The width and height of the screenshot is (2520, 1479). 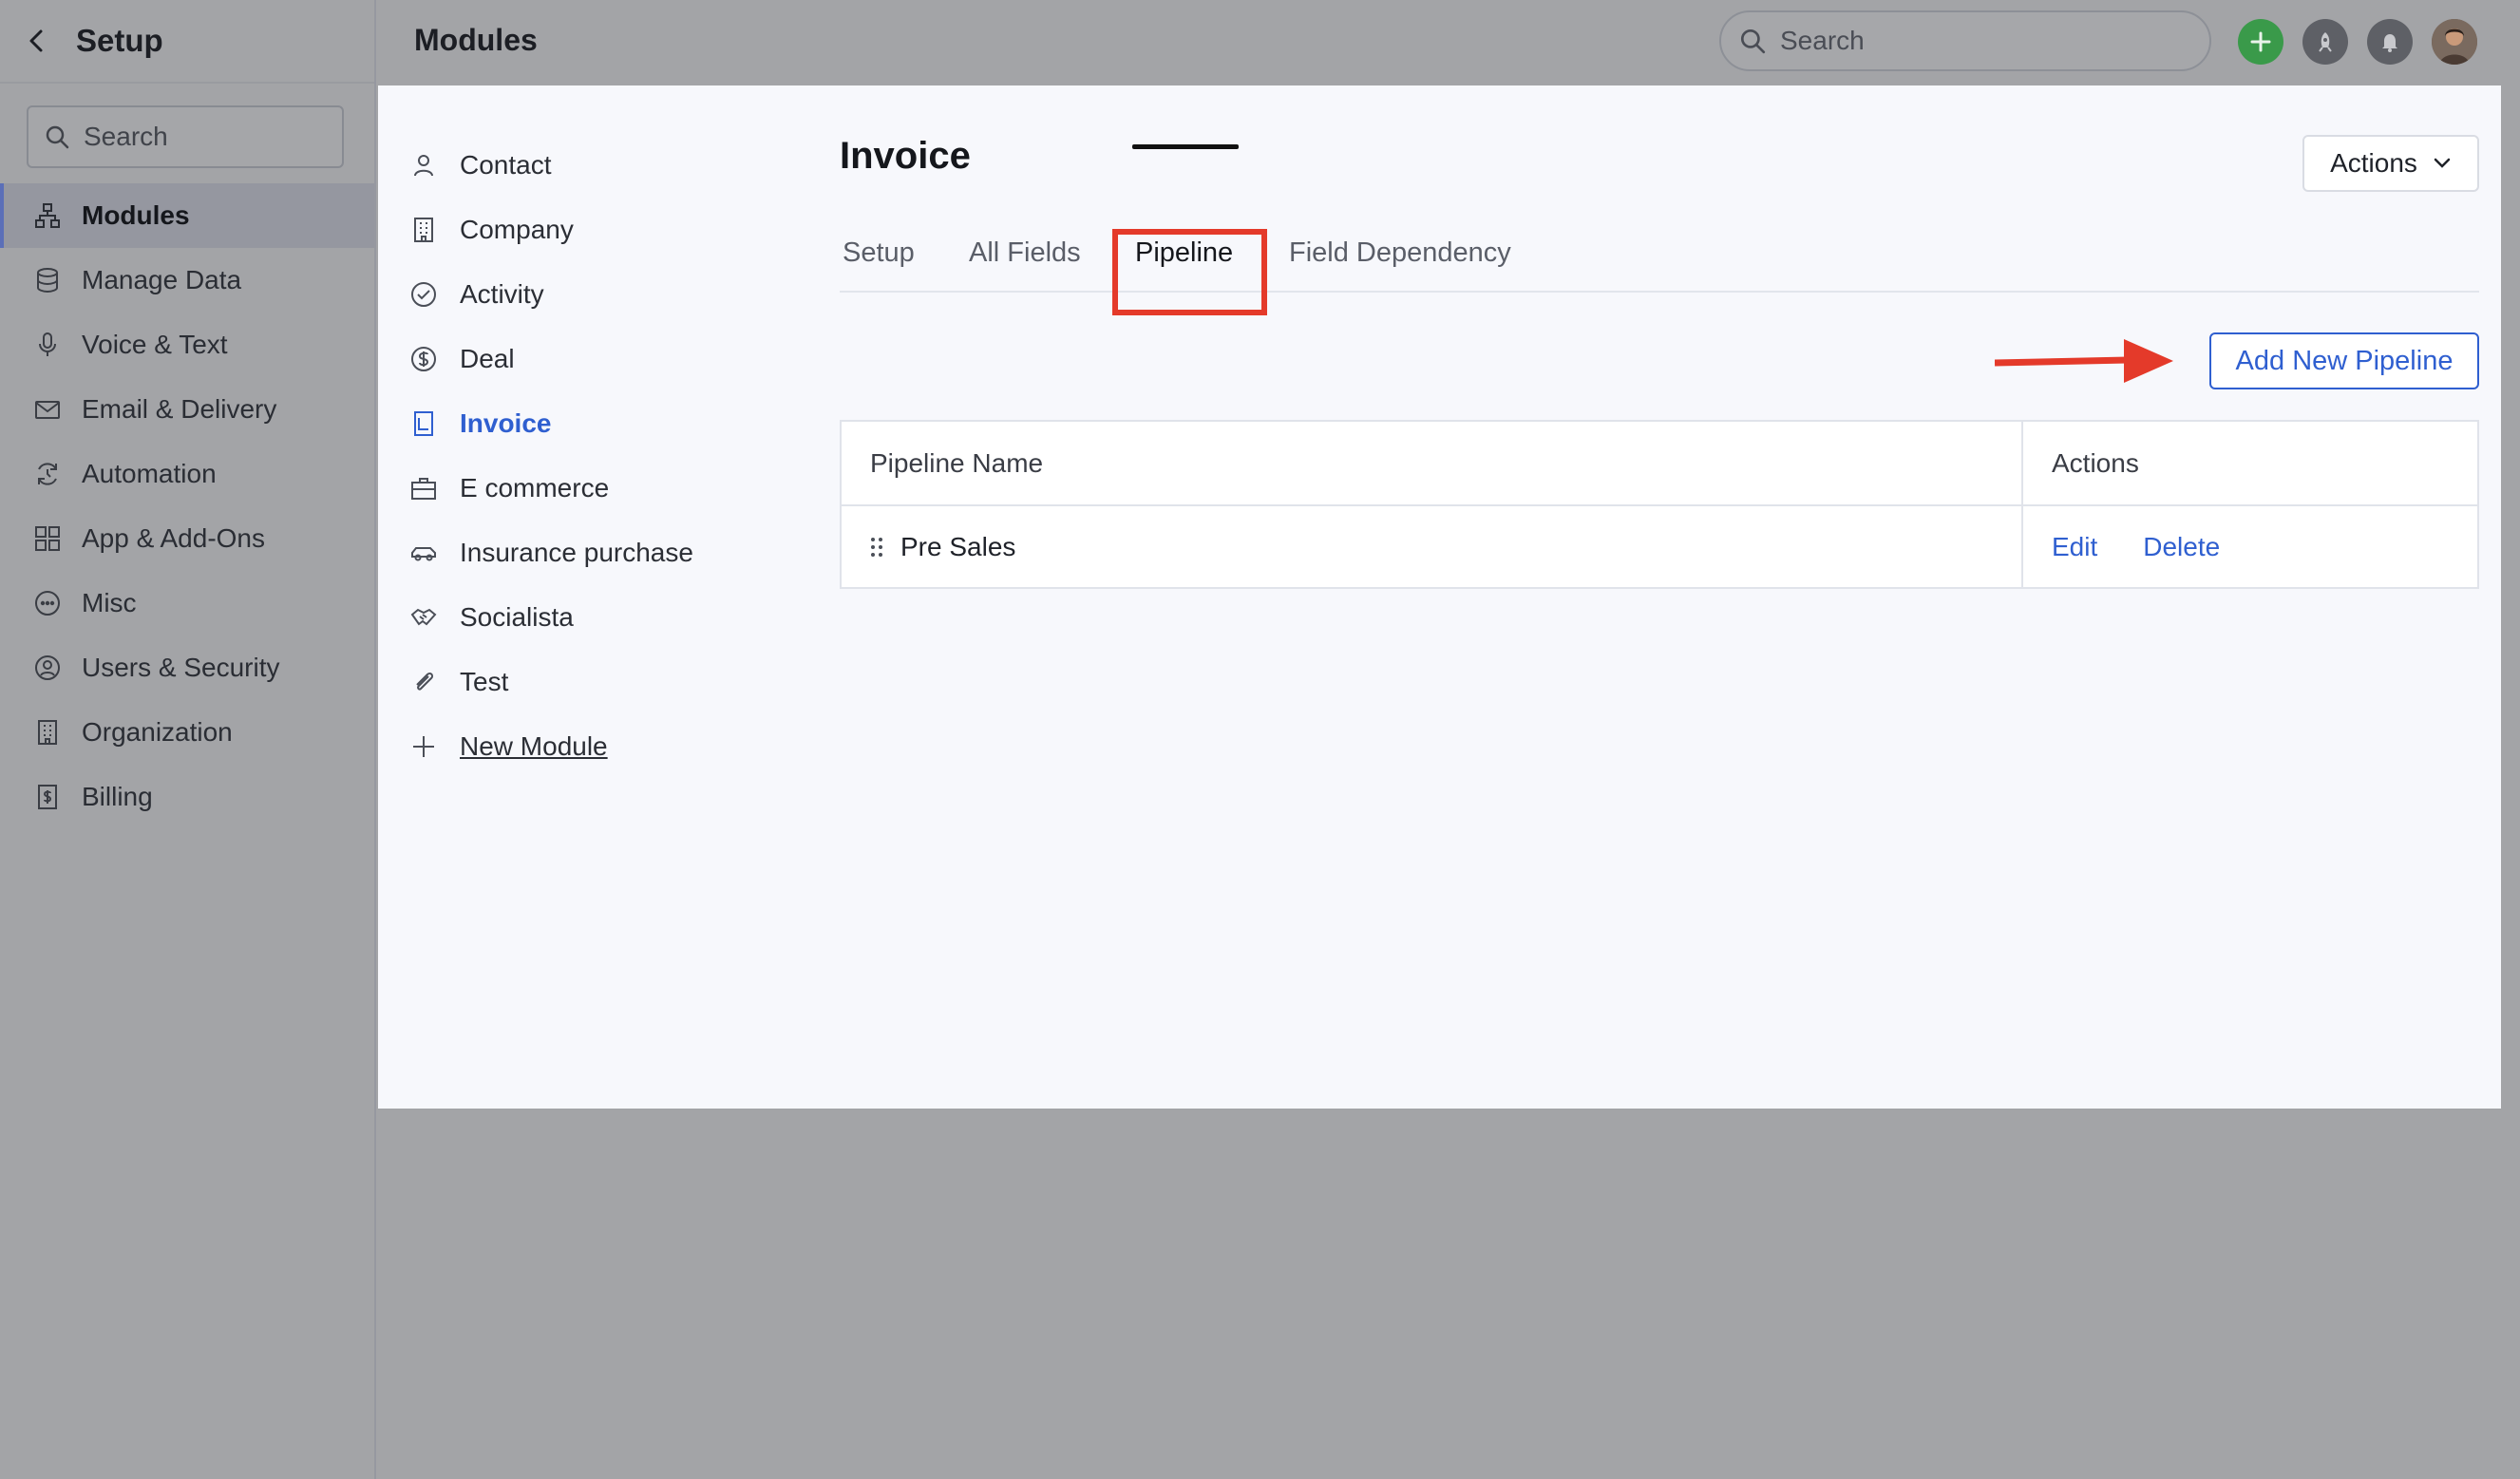 What do you see at coordinates (423, 294) in the screenshot?
I see `check-circle-icon` at bounding box center [423, 294].